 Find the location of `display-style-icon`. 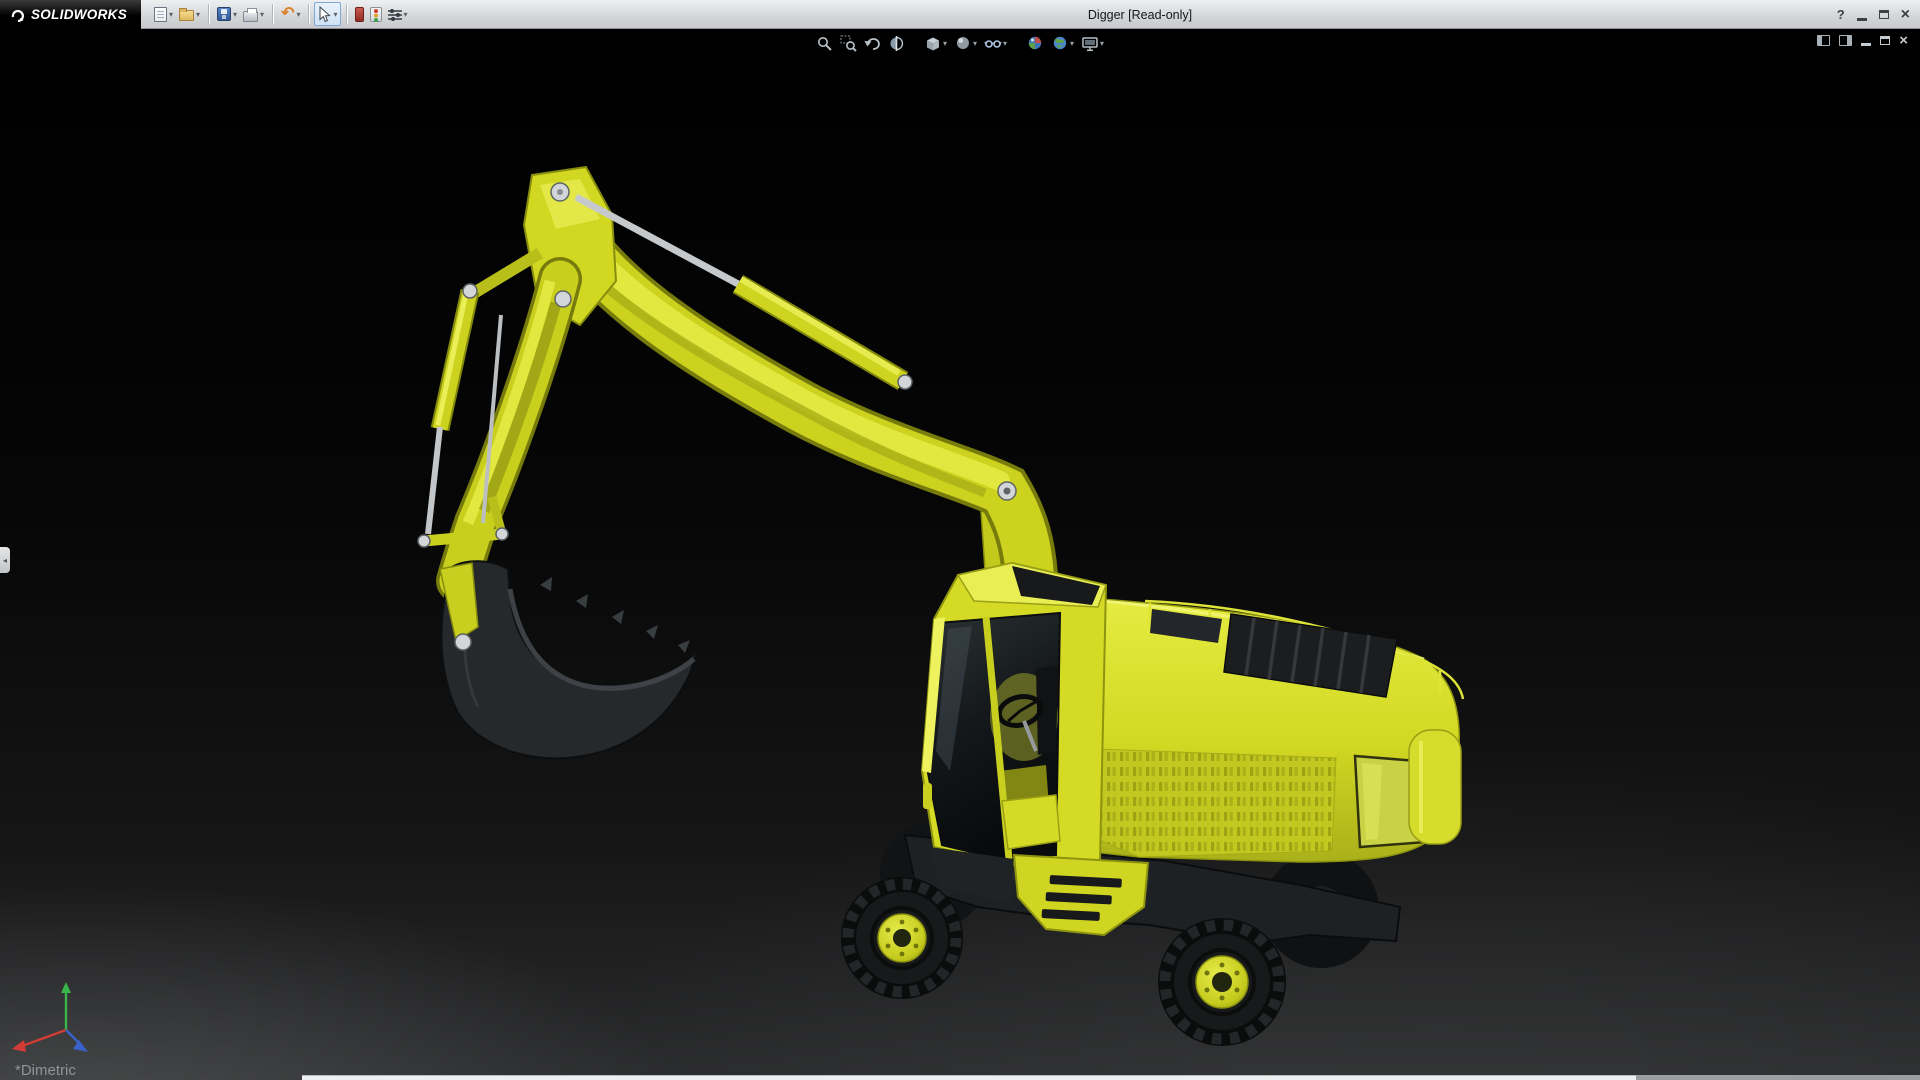

display-style-icon is located at coordinates (962, 43).